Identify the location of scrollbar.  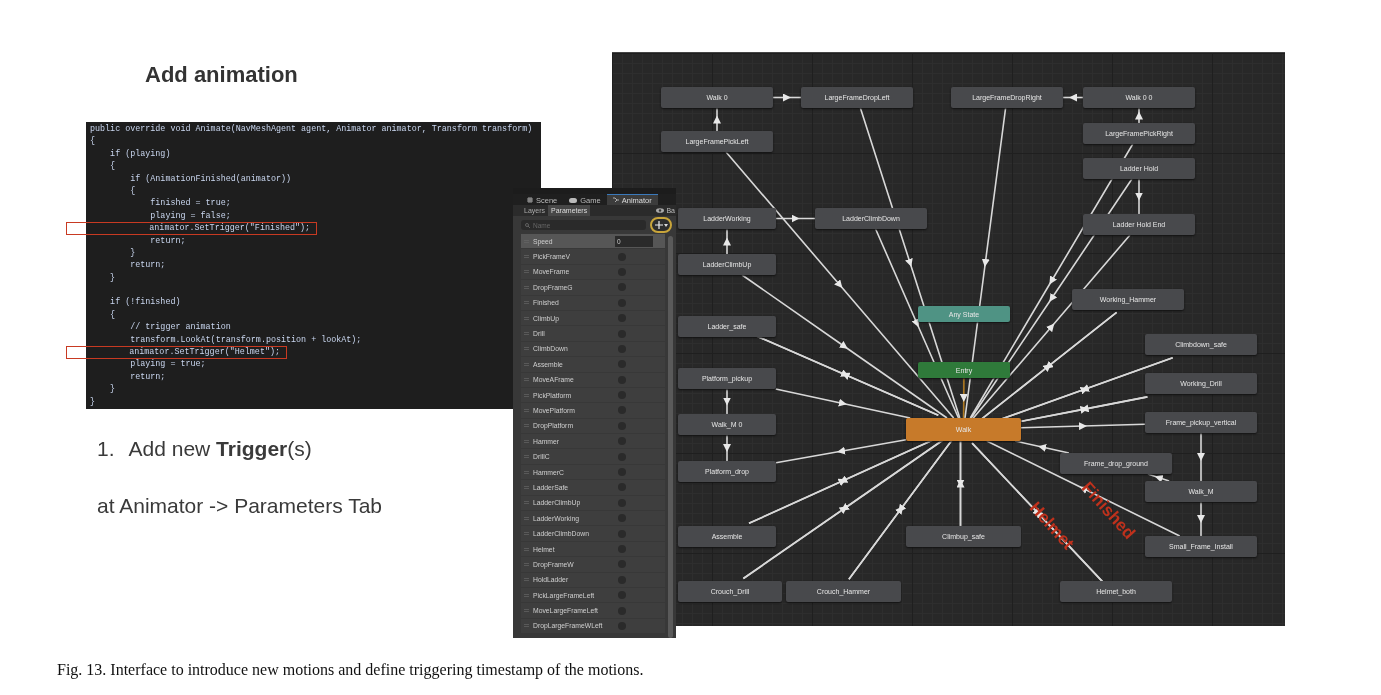
(670, 437).